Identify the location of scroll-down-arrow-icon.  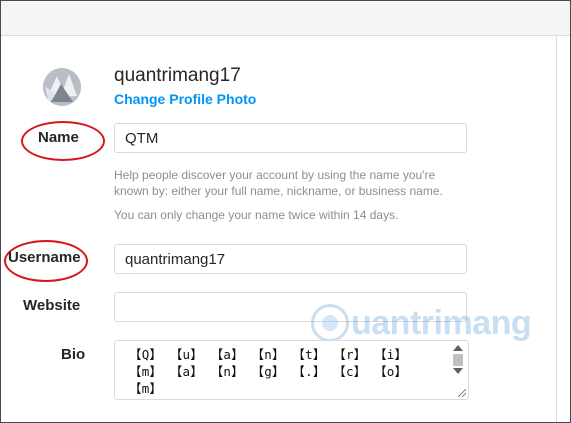
(458, 371).